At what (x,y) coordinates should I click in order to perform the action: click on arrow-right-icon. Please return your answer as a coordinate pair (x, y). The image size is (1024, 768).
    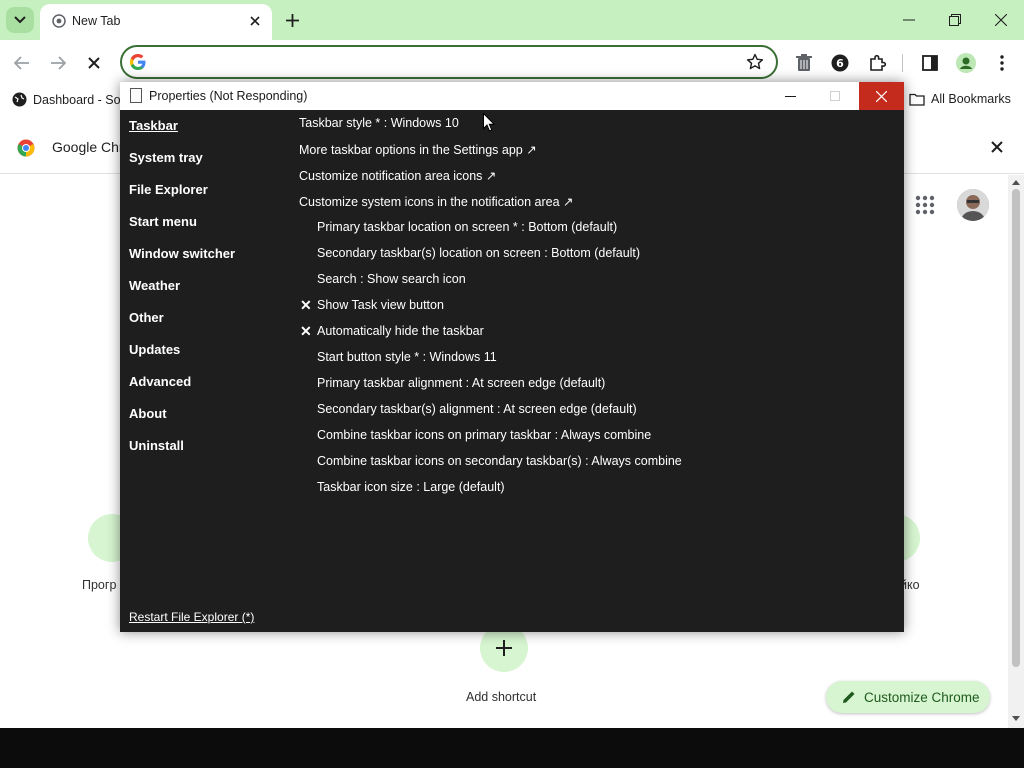
    Looking at the image, I should click on (58, 63).